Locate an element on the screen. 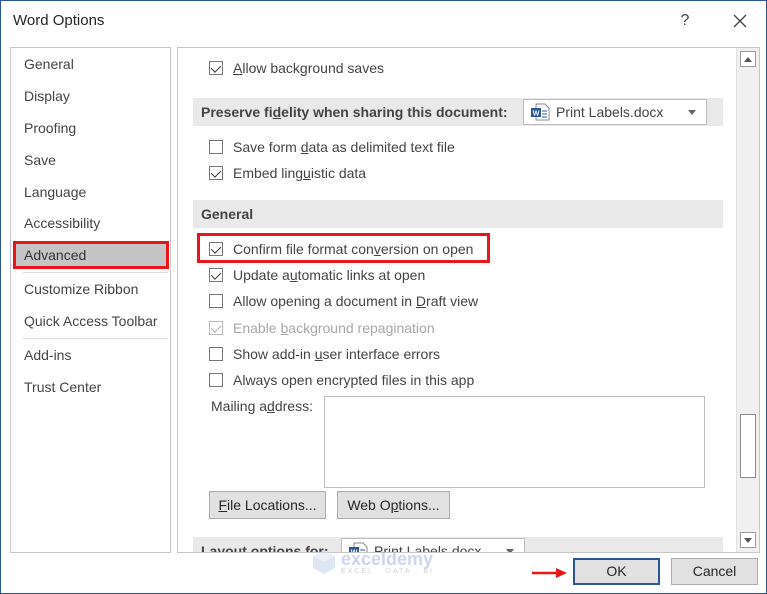 Image resolution: width=767 pixels, height=594 pixels. sidebar-item-save: Save is located at coordinates (91, 160).